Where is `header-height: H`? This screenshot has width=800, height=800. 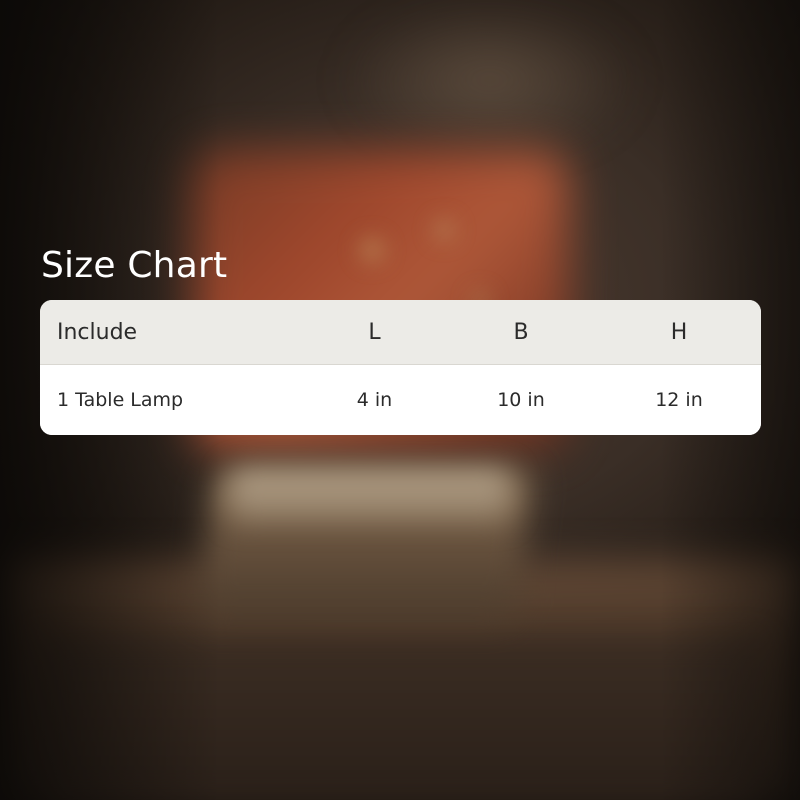
header-height: H is located at coordinates (679, 332).